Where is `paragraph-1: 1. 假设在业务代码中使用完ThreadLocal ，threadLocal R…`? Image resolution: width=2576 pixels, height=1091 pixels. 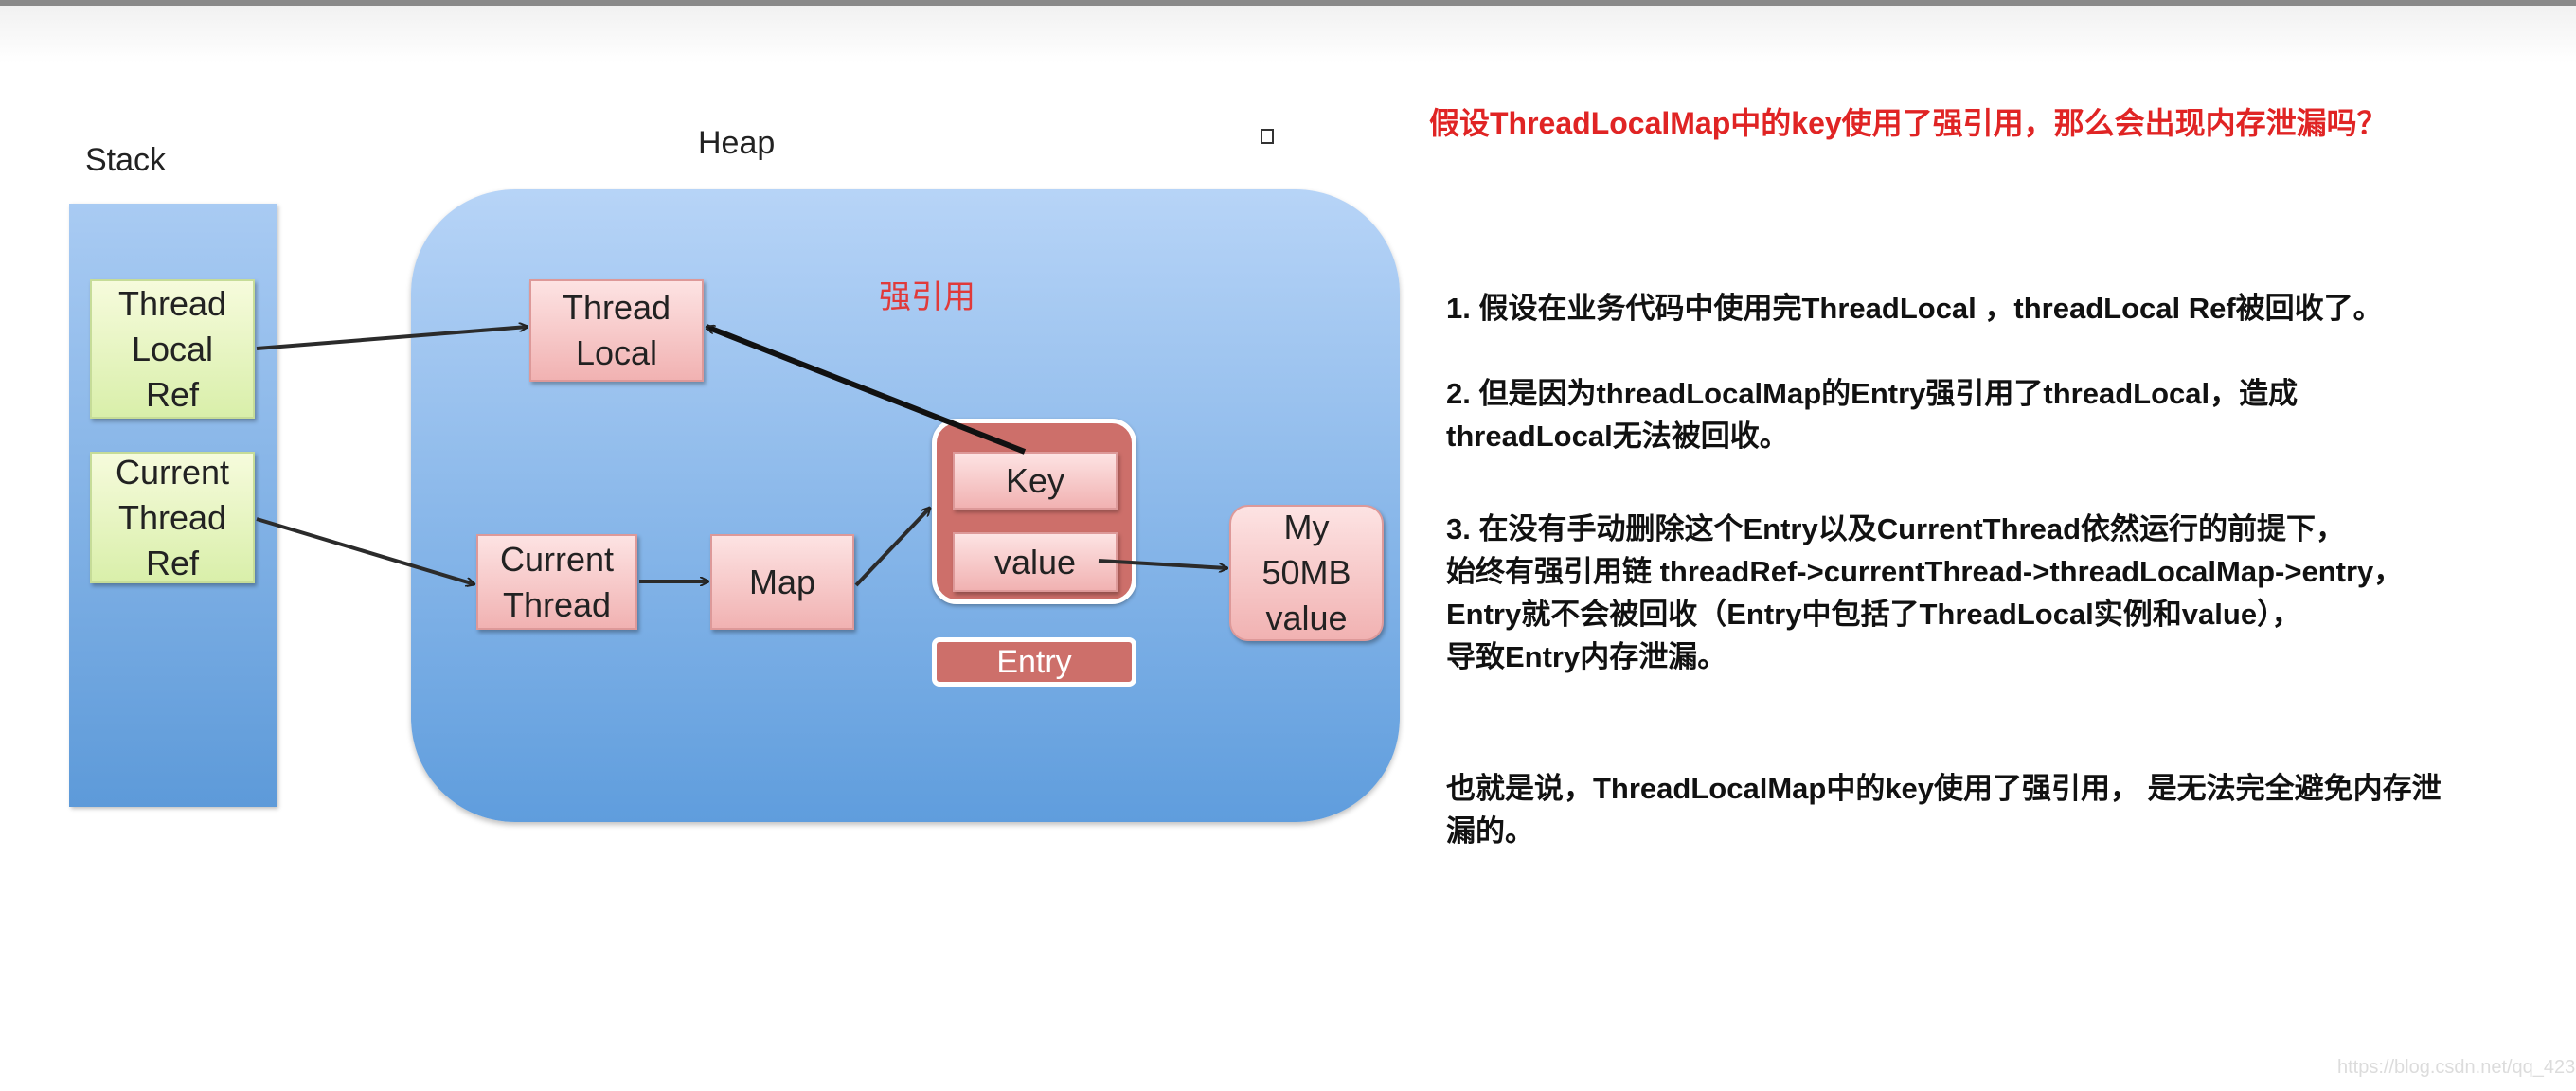
paragraph-1: 1. 假设在业务代码中使用完ThreadLocal ，threadLocal R… is located at coordinates (1914, 308).